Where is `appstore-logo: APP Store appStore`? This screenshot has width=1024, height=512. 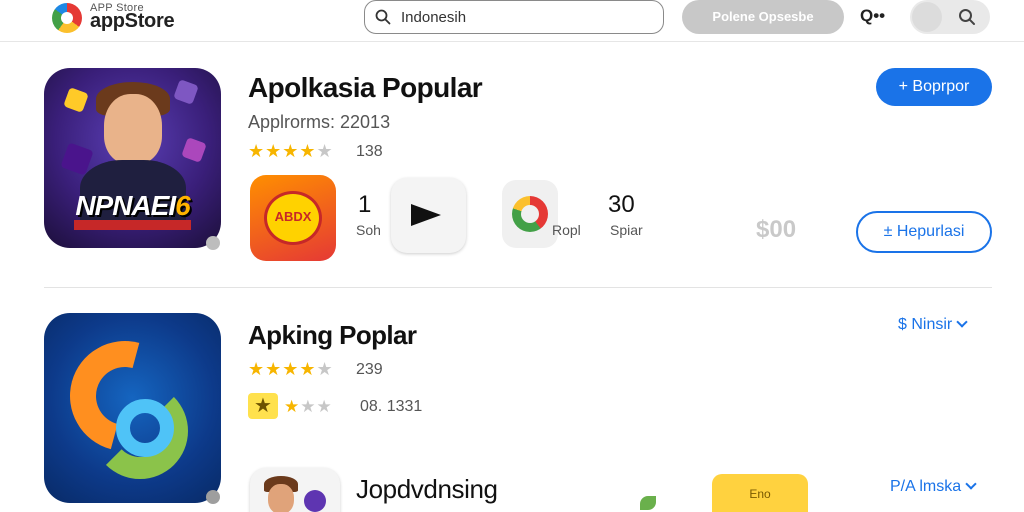 appstore-logo: APP Store appStore is located at coordinates (117, 18).